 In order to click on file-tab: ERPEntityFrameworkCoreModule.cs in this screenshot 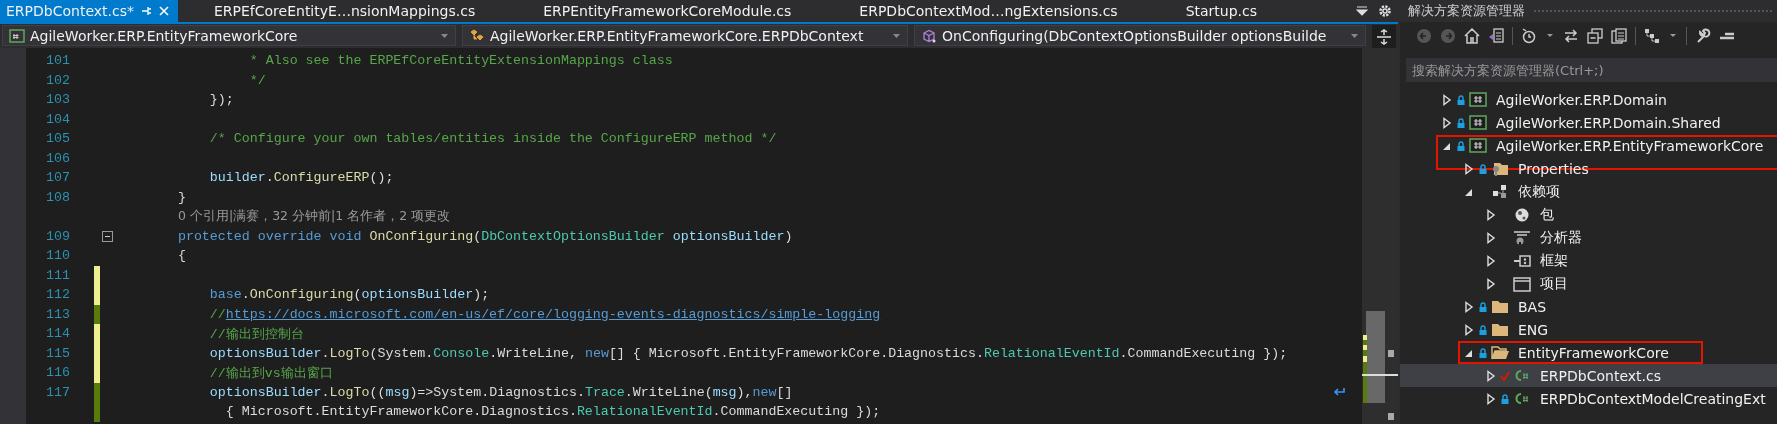, I will do `click(667, 11)`.